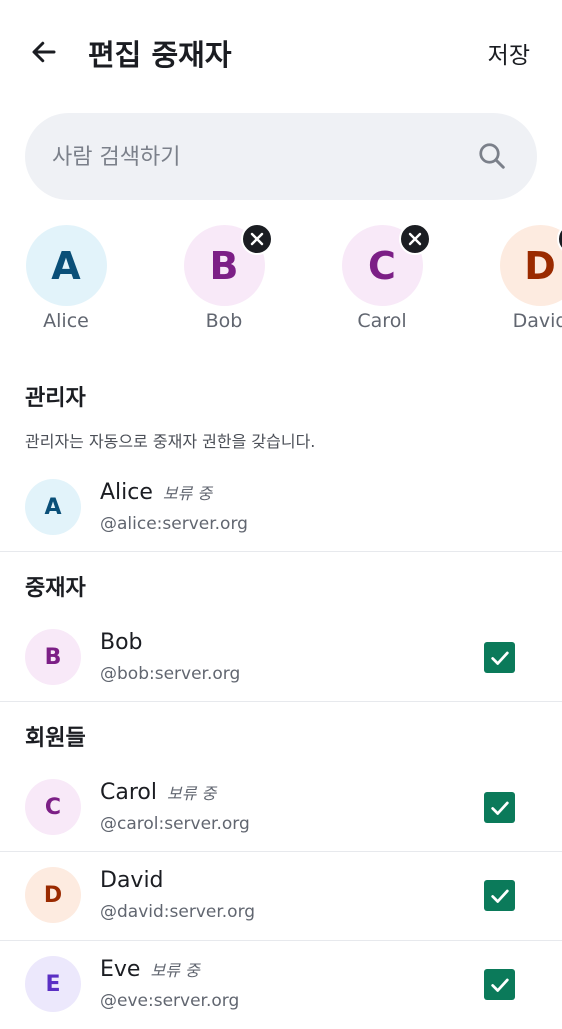 The height and width of the screenshot is (1029, 562). Describe the element at coordinates (175, 824) in the screenshot. I see `user-id: @carol:server.org` at that location.